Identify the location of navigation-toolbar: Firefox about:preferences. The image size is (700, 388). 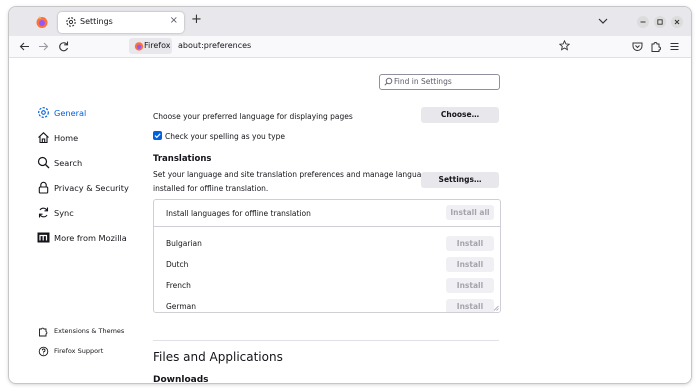
(350, 47).